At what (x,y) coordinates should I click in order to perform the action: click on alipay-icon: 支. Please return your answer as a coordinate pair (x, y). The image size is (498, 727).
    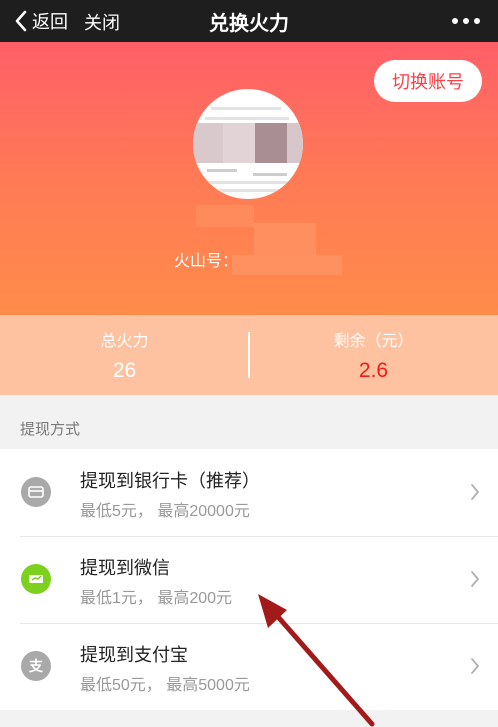
    Looking at the image, I should click on (36, 666).